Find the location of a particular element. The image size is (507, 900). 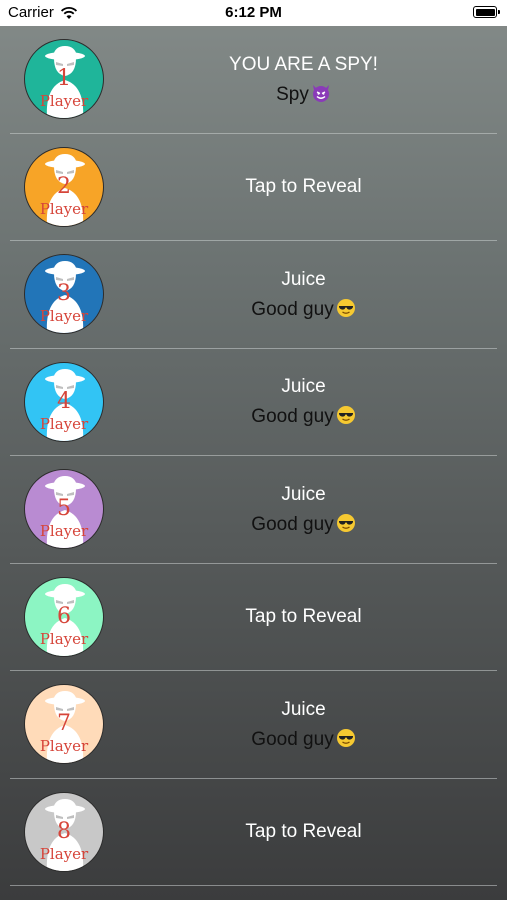

player-number: 3 is located at coordinates (64, 293).